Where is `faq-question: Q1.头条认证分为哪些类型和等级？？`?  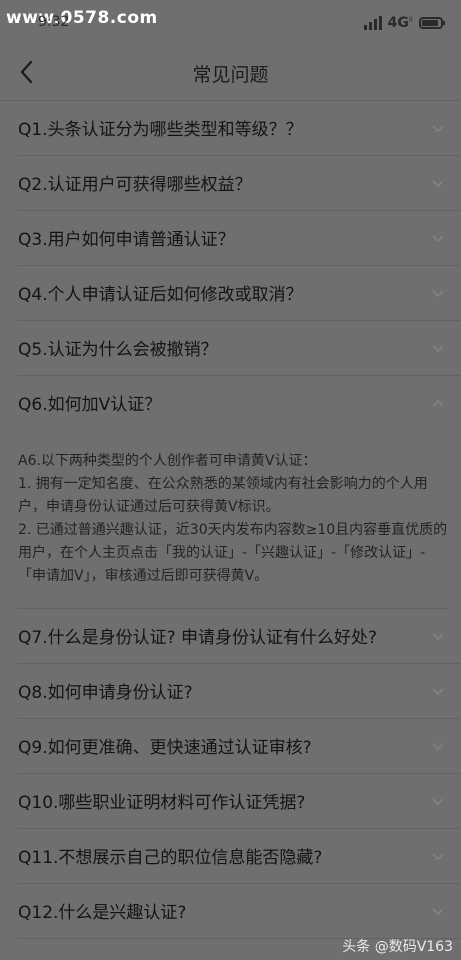 faq-question: Q1.头条认证分为哪些类型和等级？？ is located at coordinates (160, 130).